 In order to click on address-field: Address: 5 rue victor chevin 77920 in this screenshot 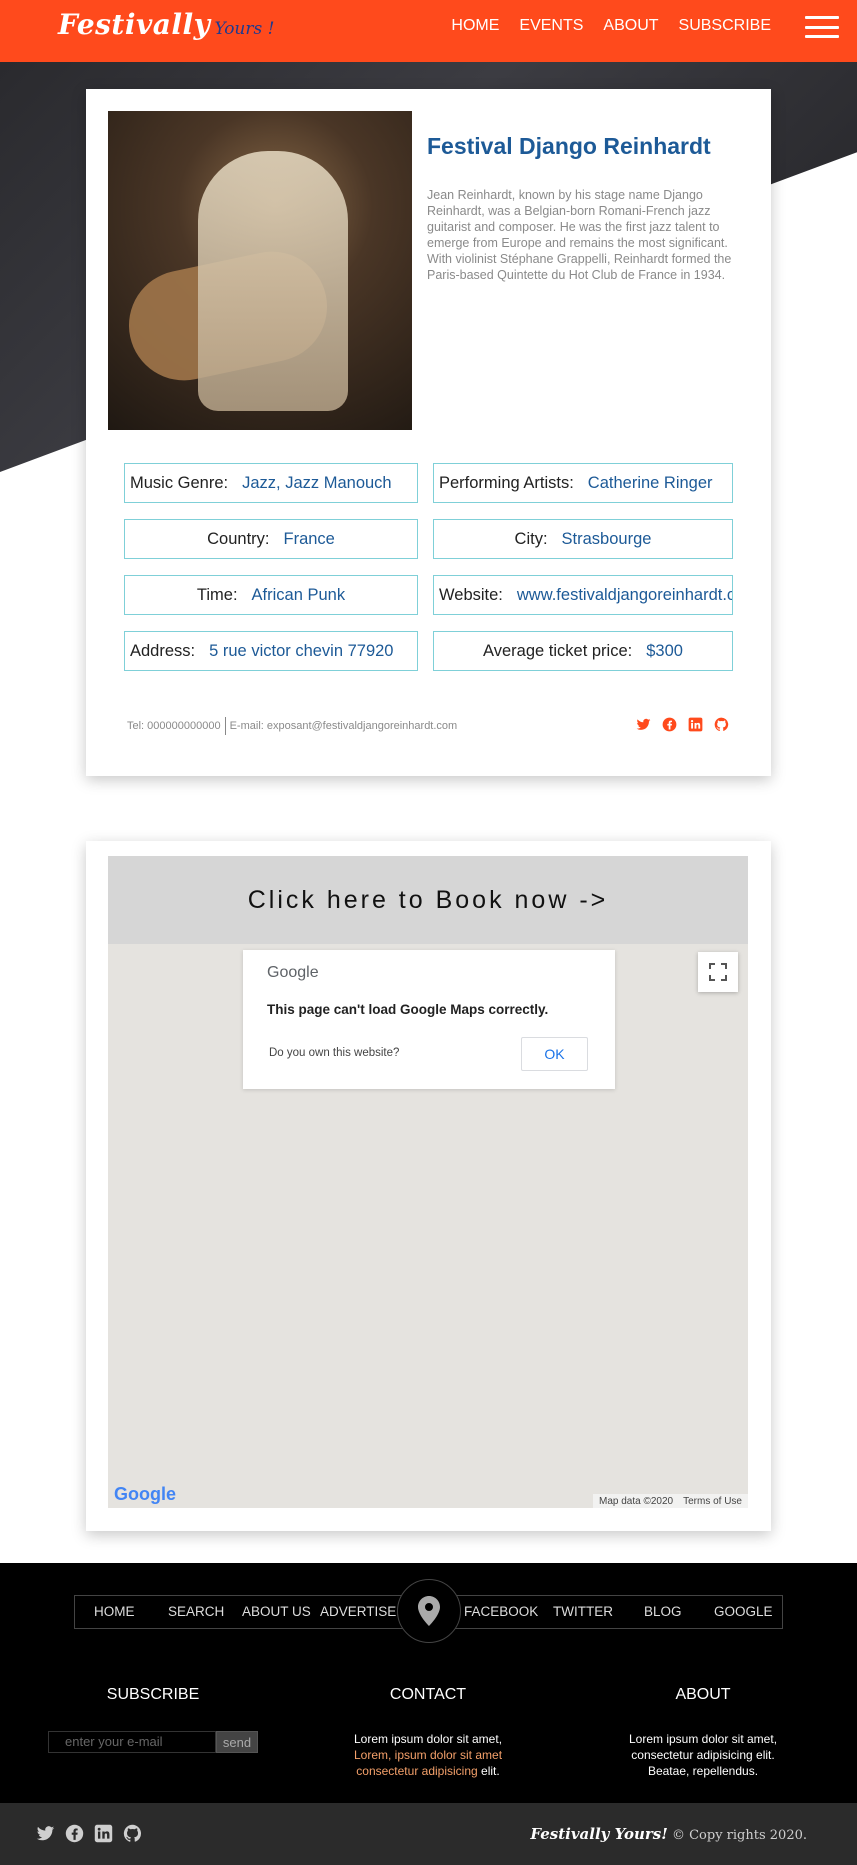, I will do `click(271, 651)`.